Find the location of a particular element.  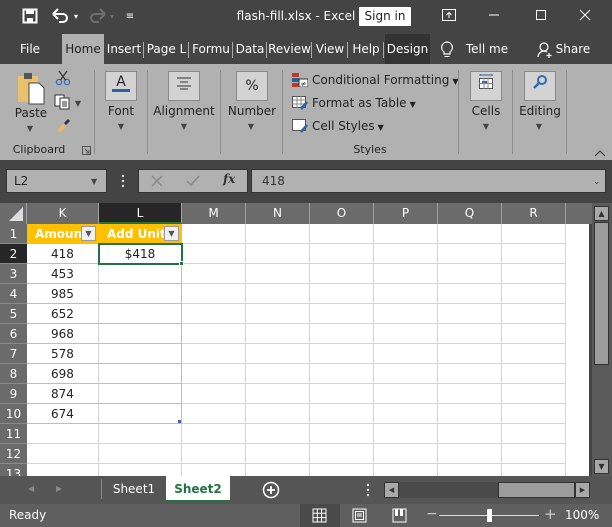

cell-o9 is located at coordinates (342, 394).